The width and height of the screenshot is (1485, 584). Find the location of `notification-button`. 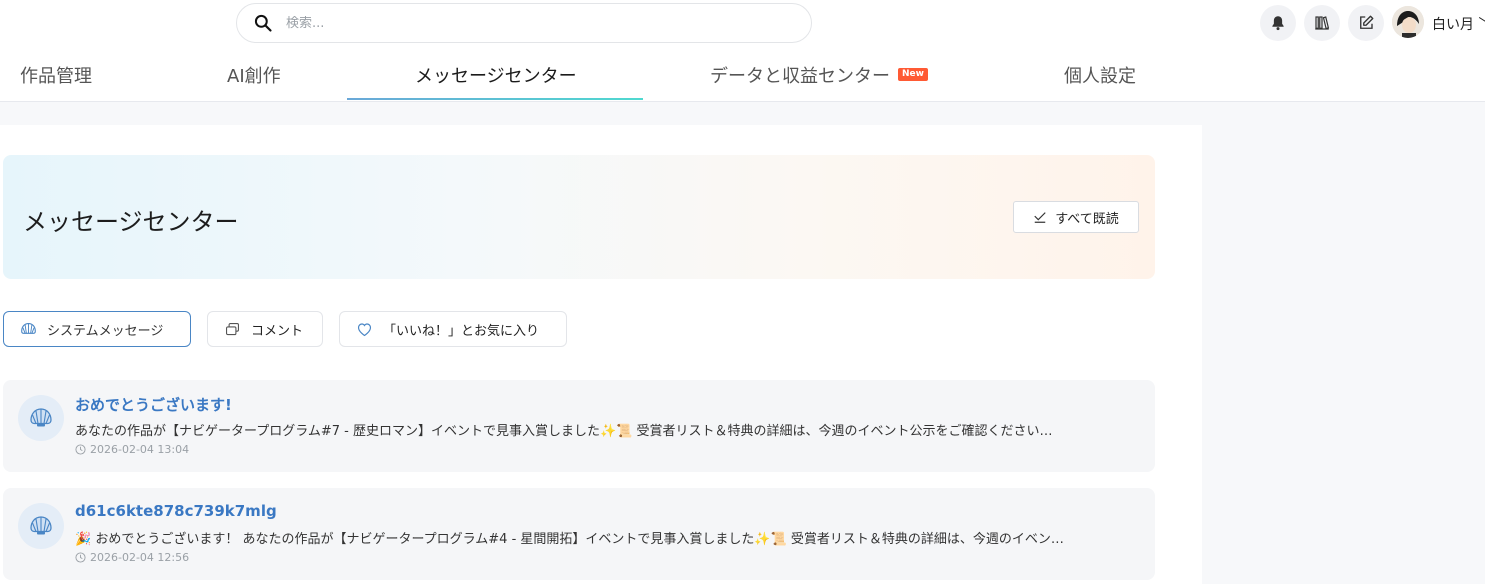

notification-button is located at coordinates (1278, 23).